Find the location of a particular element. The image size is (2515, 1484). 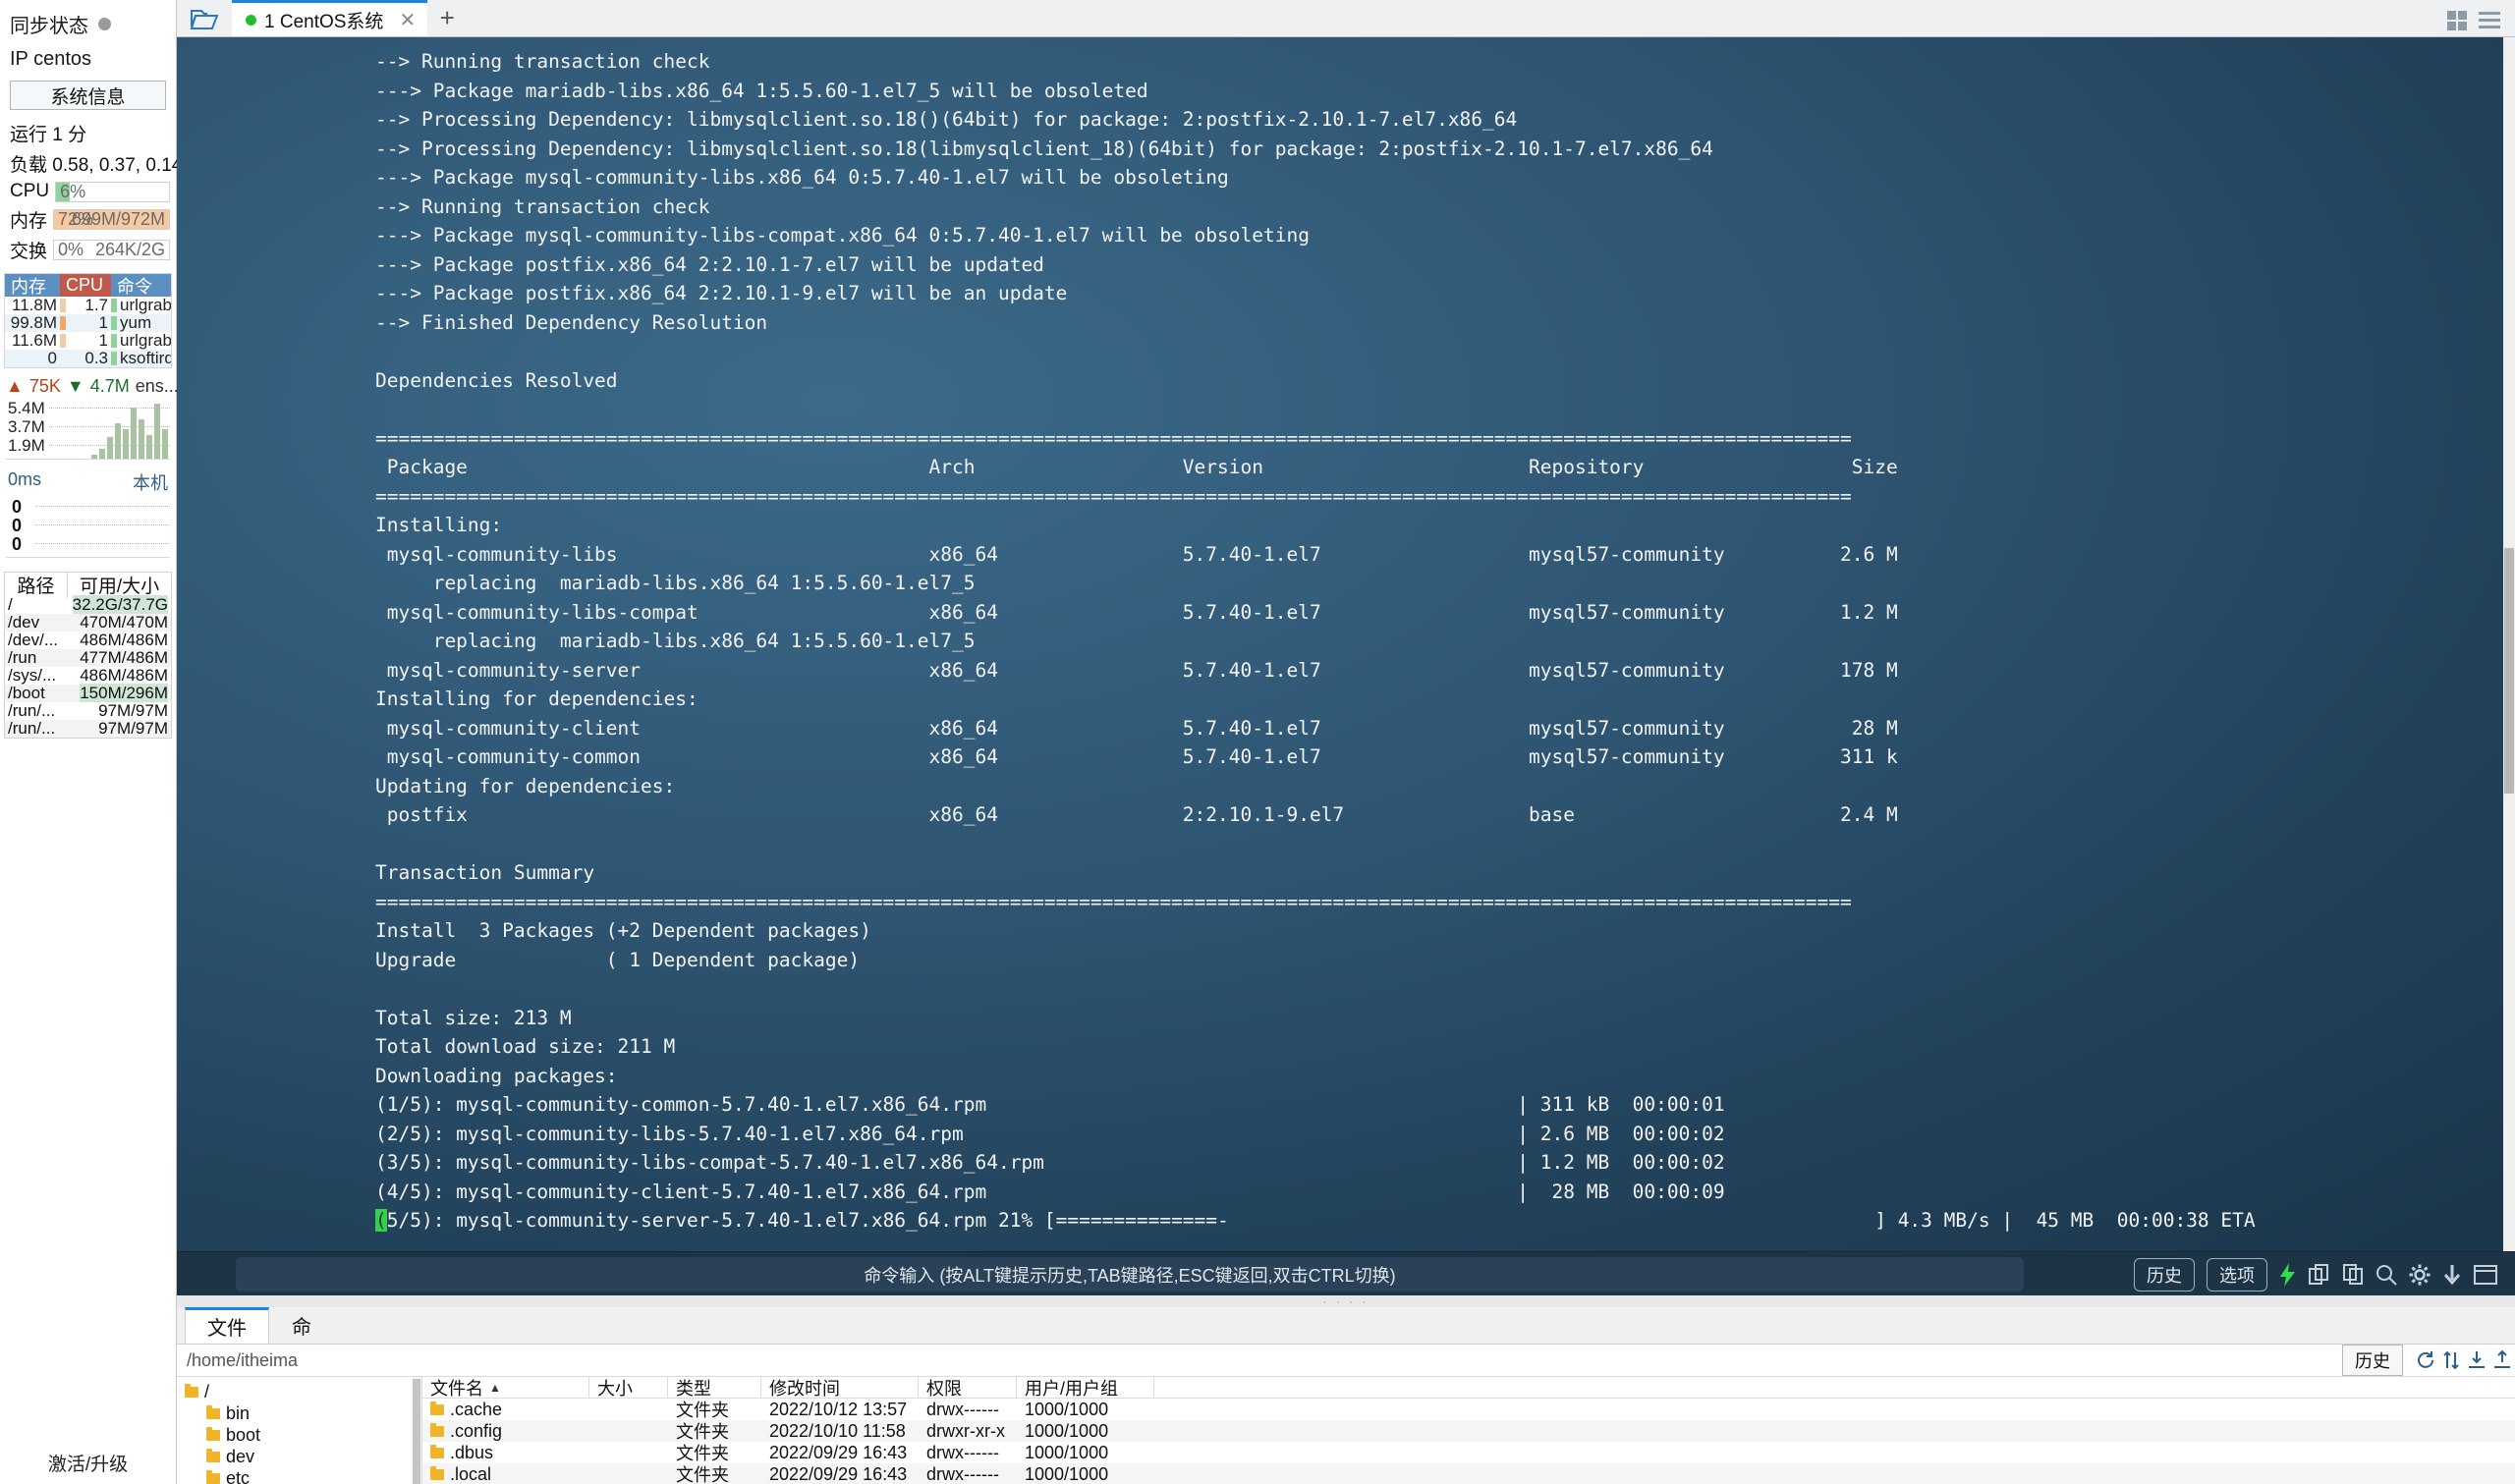

sort-icon is located at coordinates (2451, 1360).